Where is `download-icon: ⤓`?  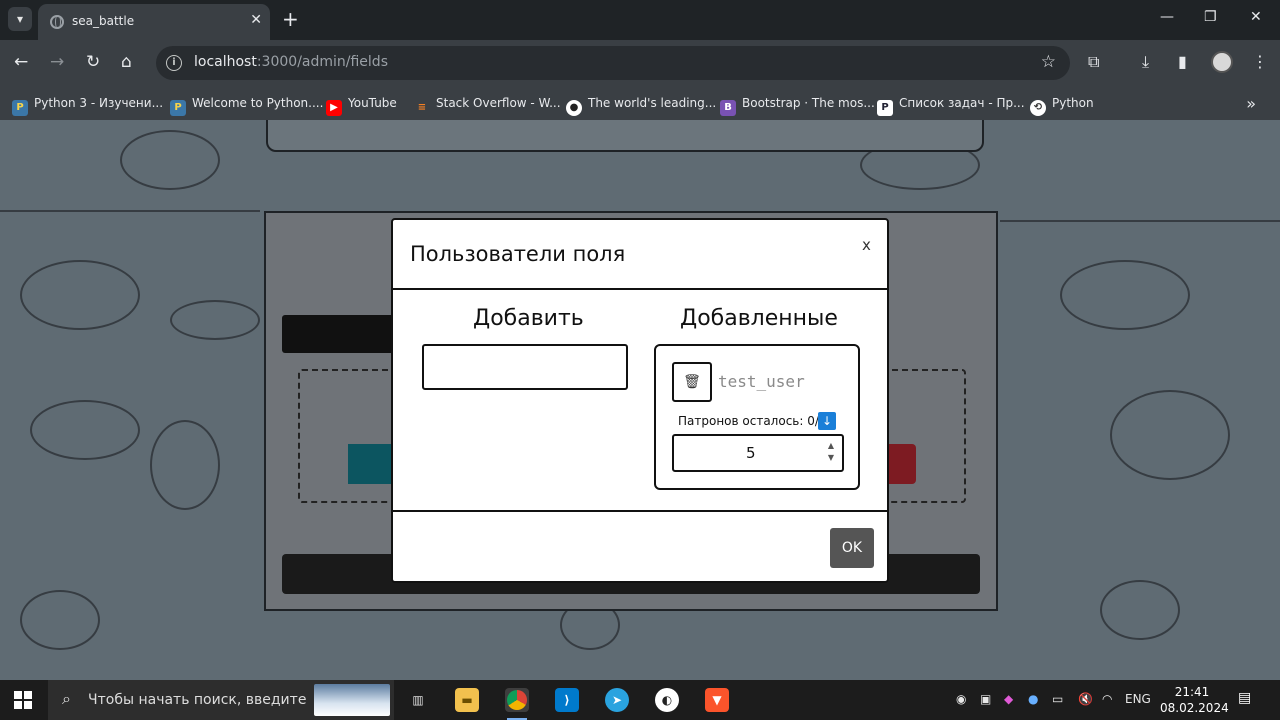 download-icon: ⤓ is located at coordinates (1145, 62).